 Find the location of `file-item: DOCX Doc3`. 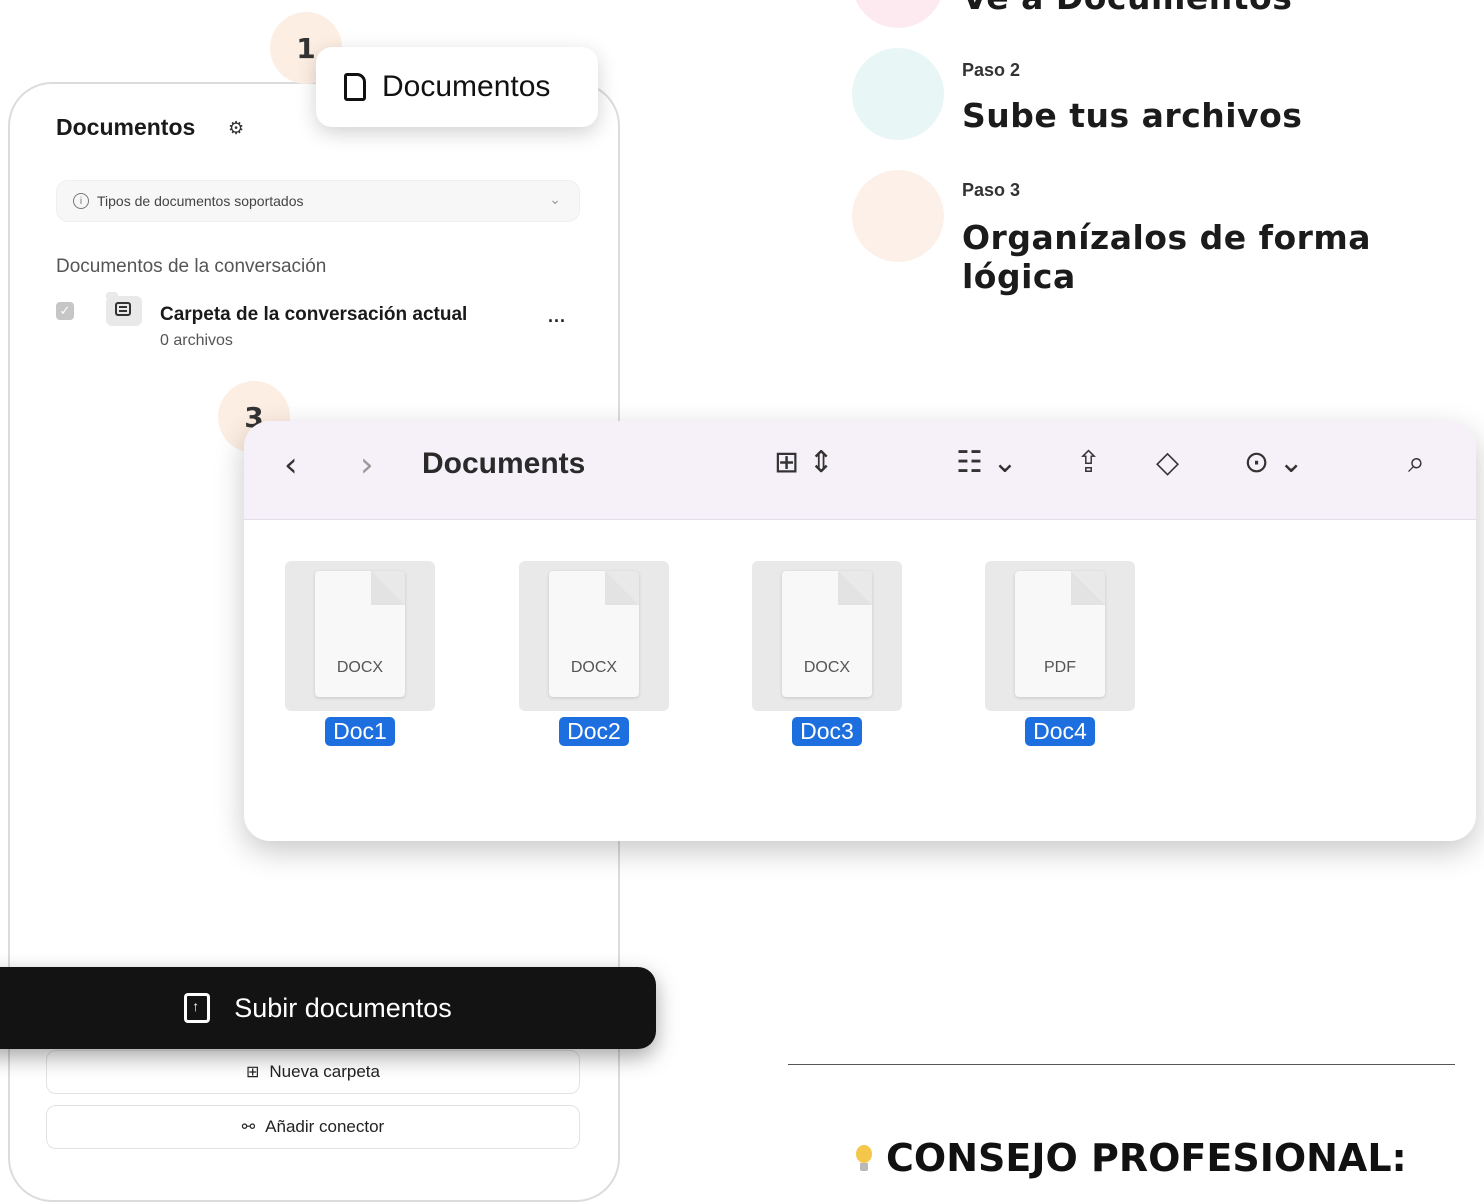

file-item: DOCX Doc3 is located at coordinates (827, 653).